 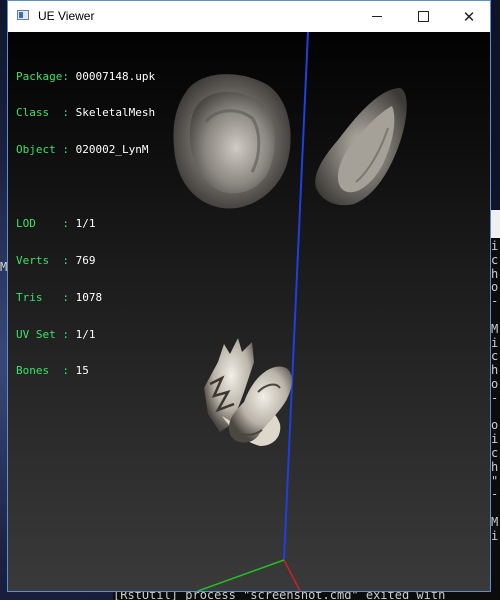 I want to click on x-axis-line, so click(x=292, y=575).